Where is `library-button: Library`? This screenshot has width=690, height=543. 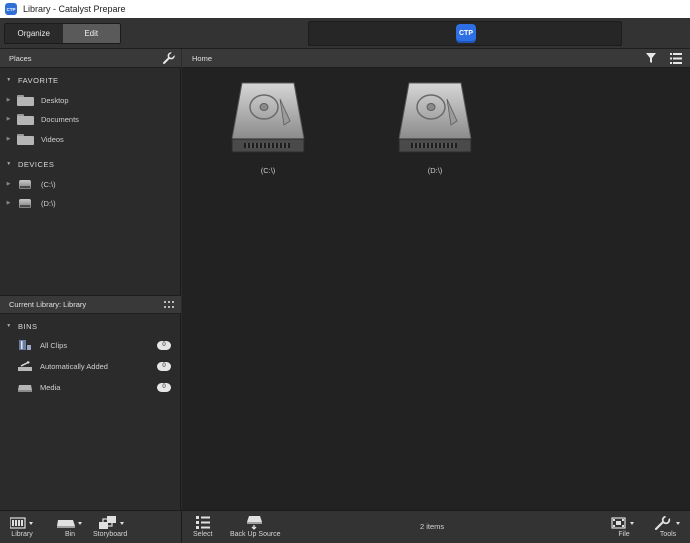
library-button: Library is located at coordinates (22, 526).